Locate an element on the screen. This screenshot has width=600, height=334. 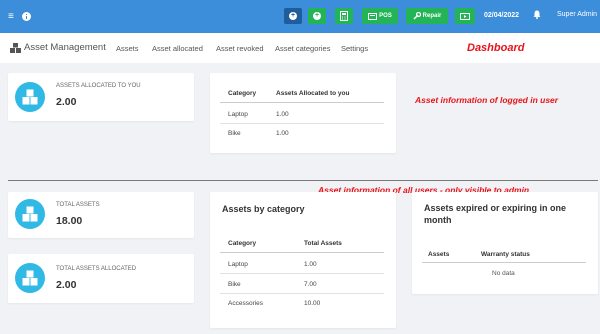
expiring-assets-title: Assets expired or expiring in one month is located at coordinates (495, 214).